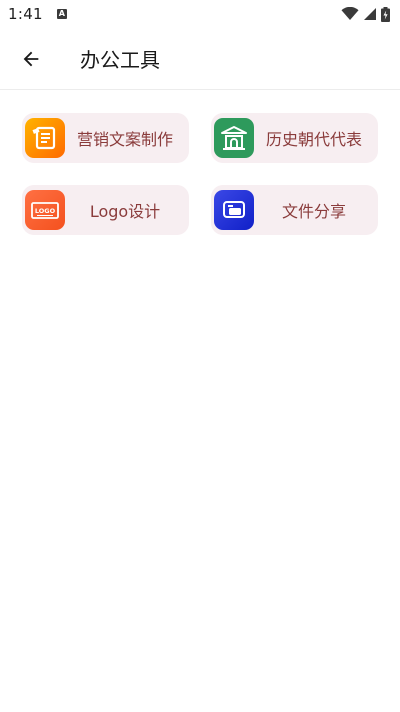 This screenshot has height=712, width=400. I want to click on wifi-icon, so click(350, 13).